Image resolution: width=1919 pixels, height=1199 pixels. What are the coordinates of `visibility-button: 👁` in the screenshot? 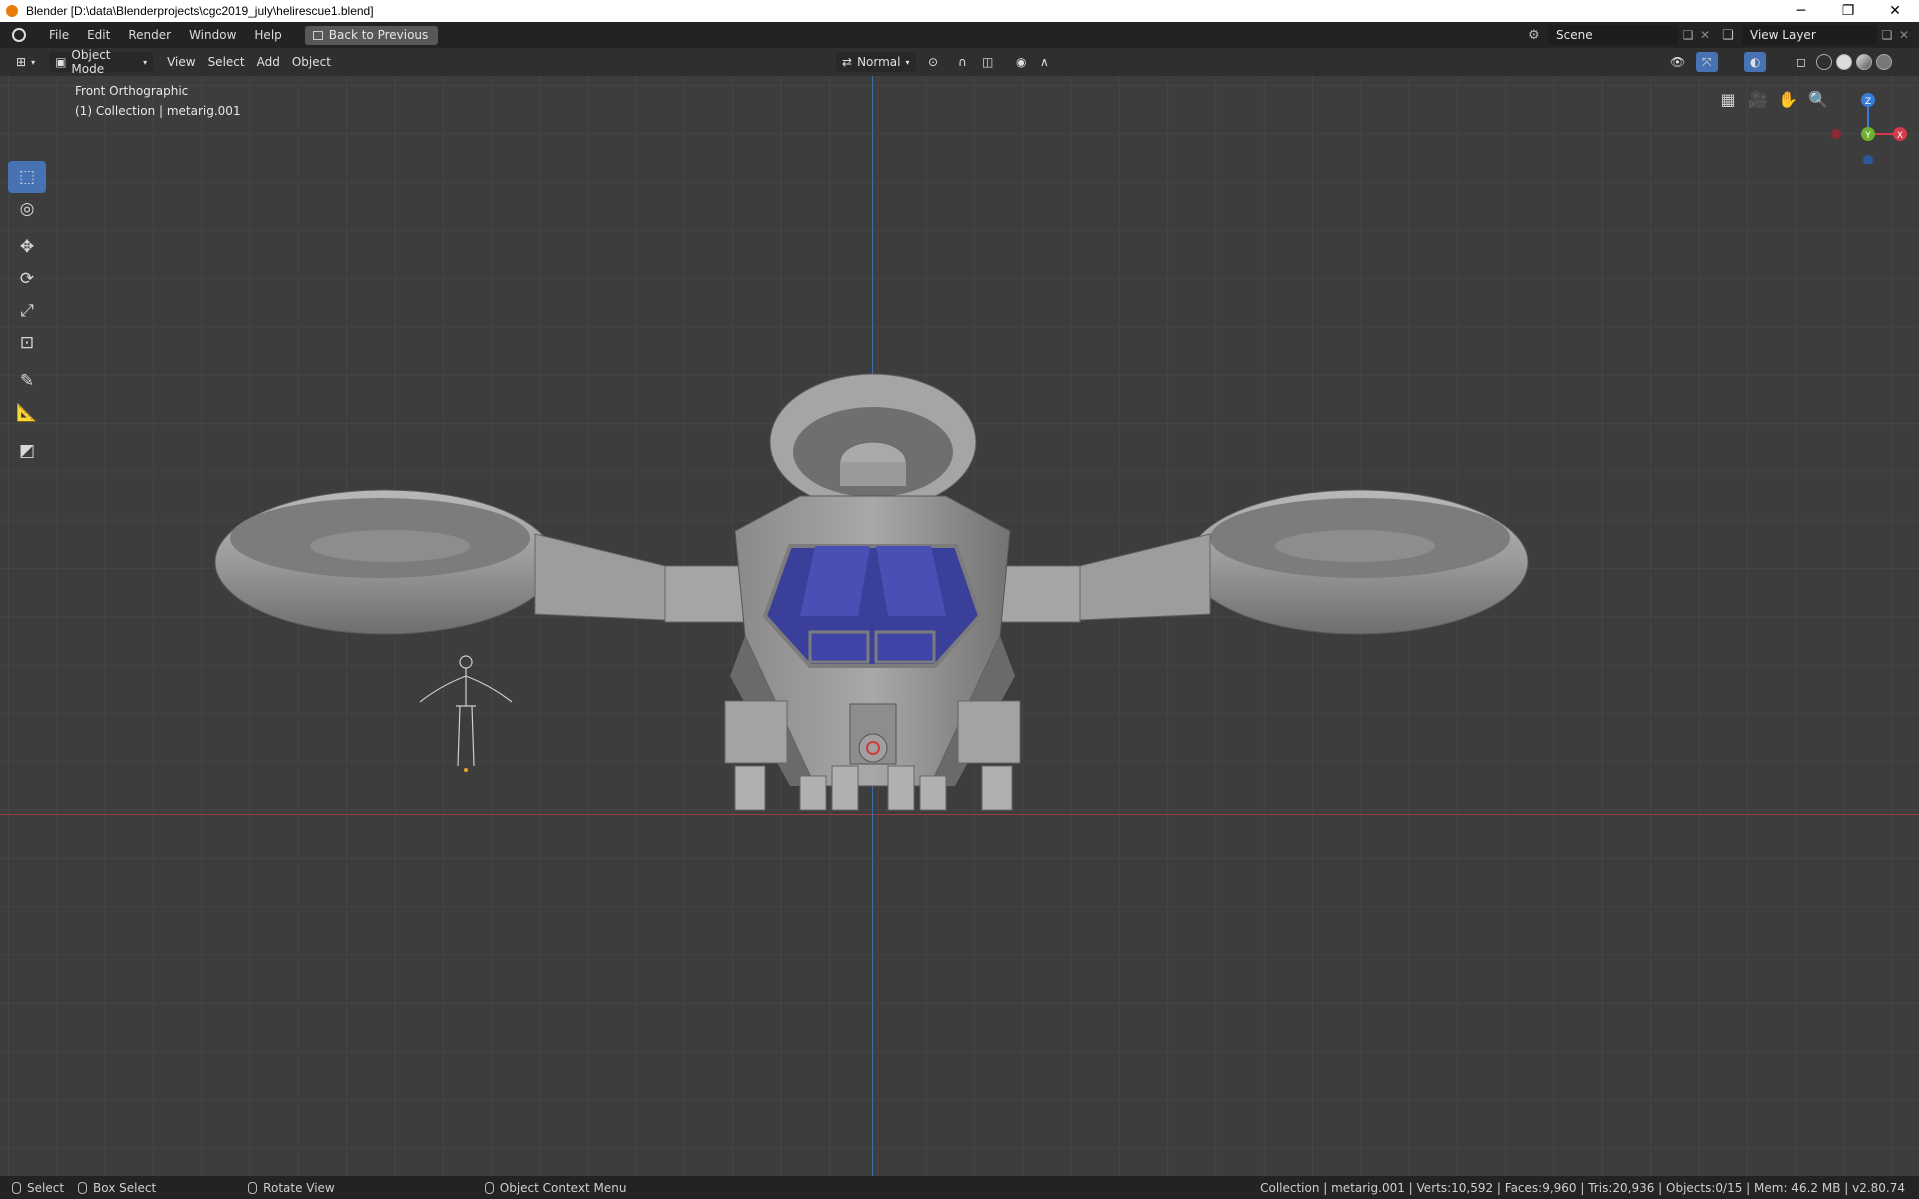 It's located at (1677, 62).